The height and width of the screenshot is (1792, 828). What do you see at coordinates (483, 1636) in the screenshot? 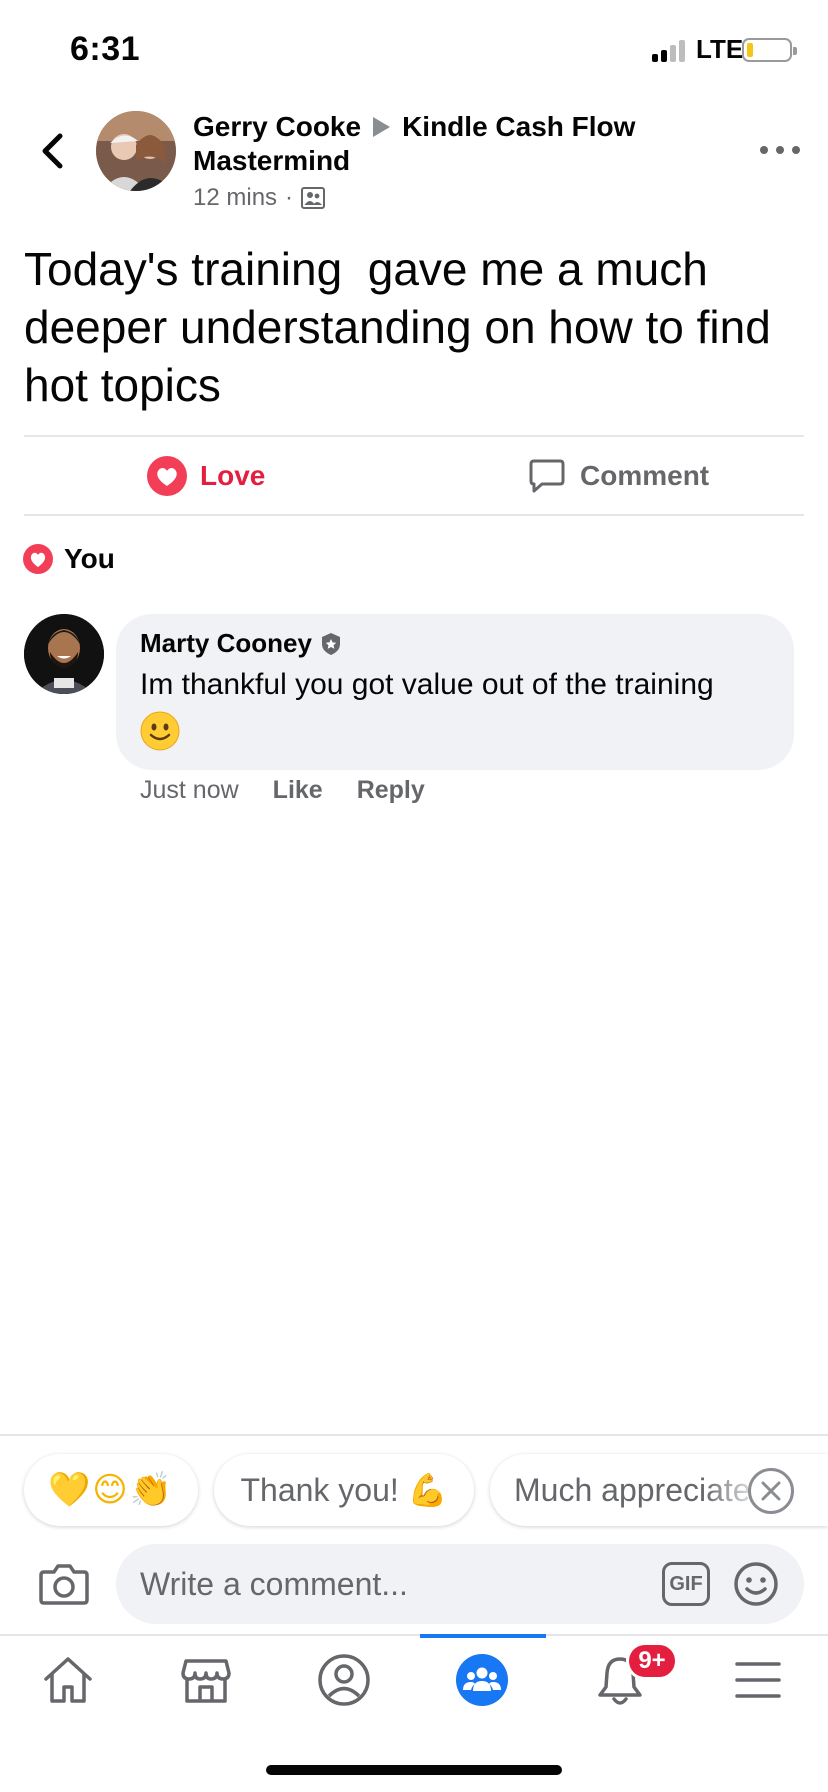
I see `active-tab-indicator` at bounding box center [483, 1636].